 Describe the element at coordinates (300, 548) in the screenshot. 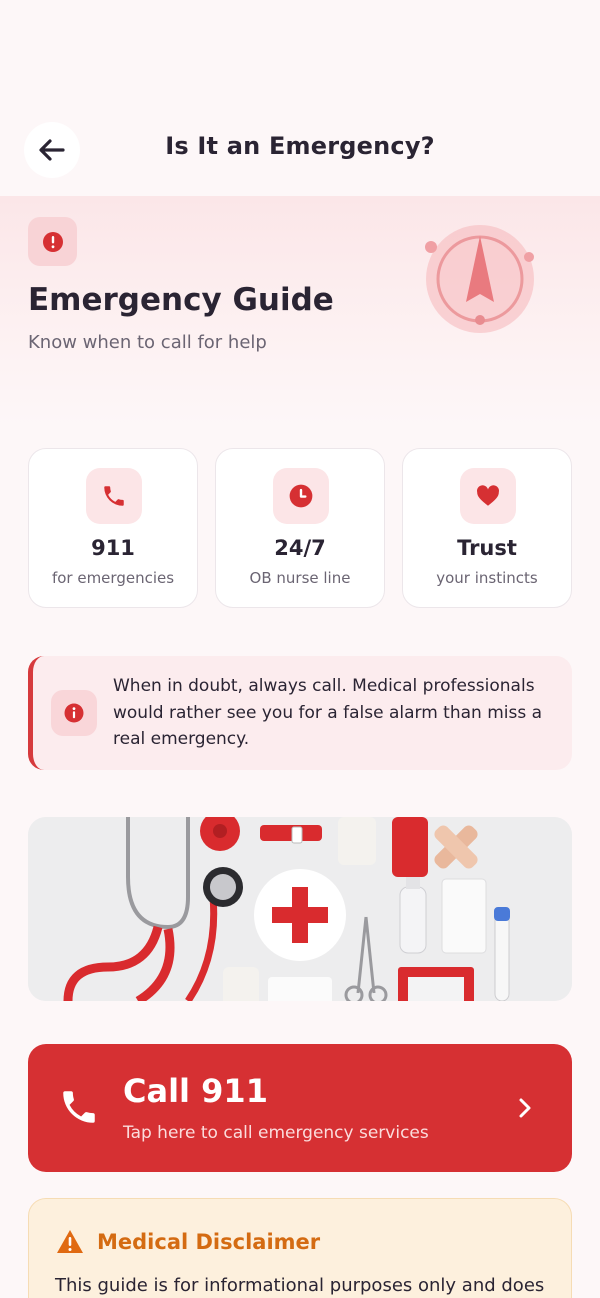

I see `stat-value: 24/7` at that location.